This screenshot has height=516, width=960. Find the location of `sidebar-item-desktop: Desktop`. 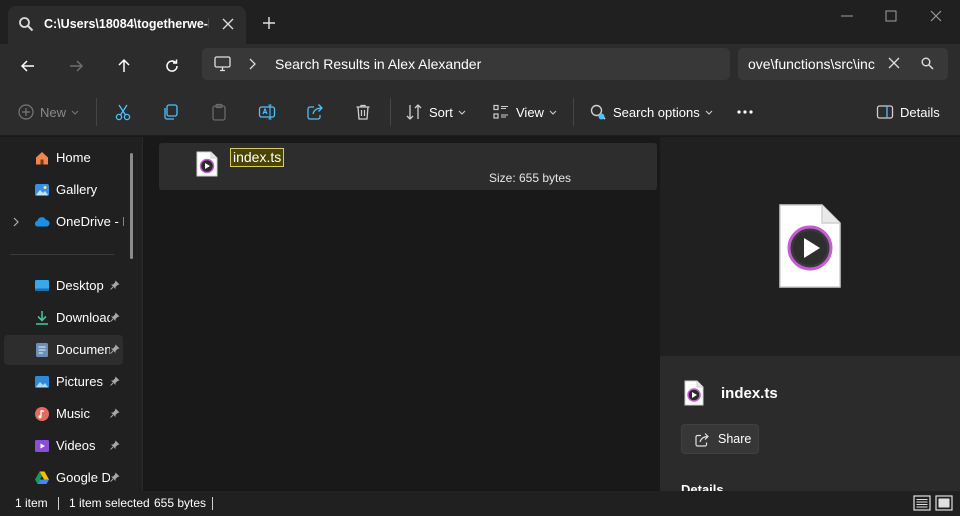

sidebar-item-desktop: Desktop is located at coordinates (63, 286).